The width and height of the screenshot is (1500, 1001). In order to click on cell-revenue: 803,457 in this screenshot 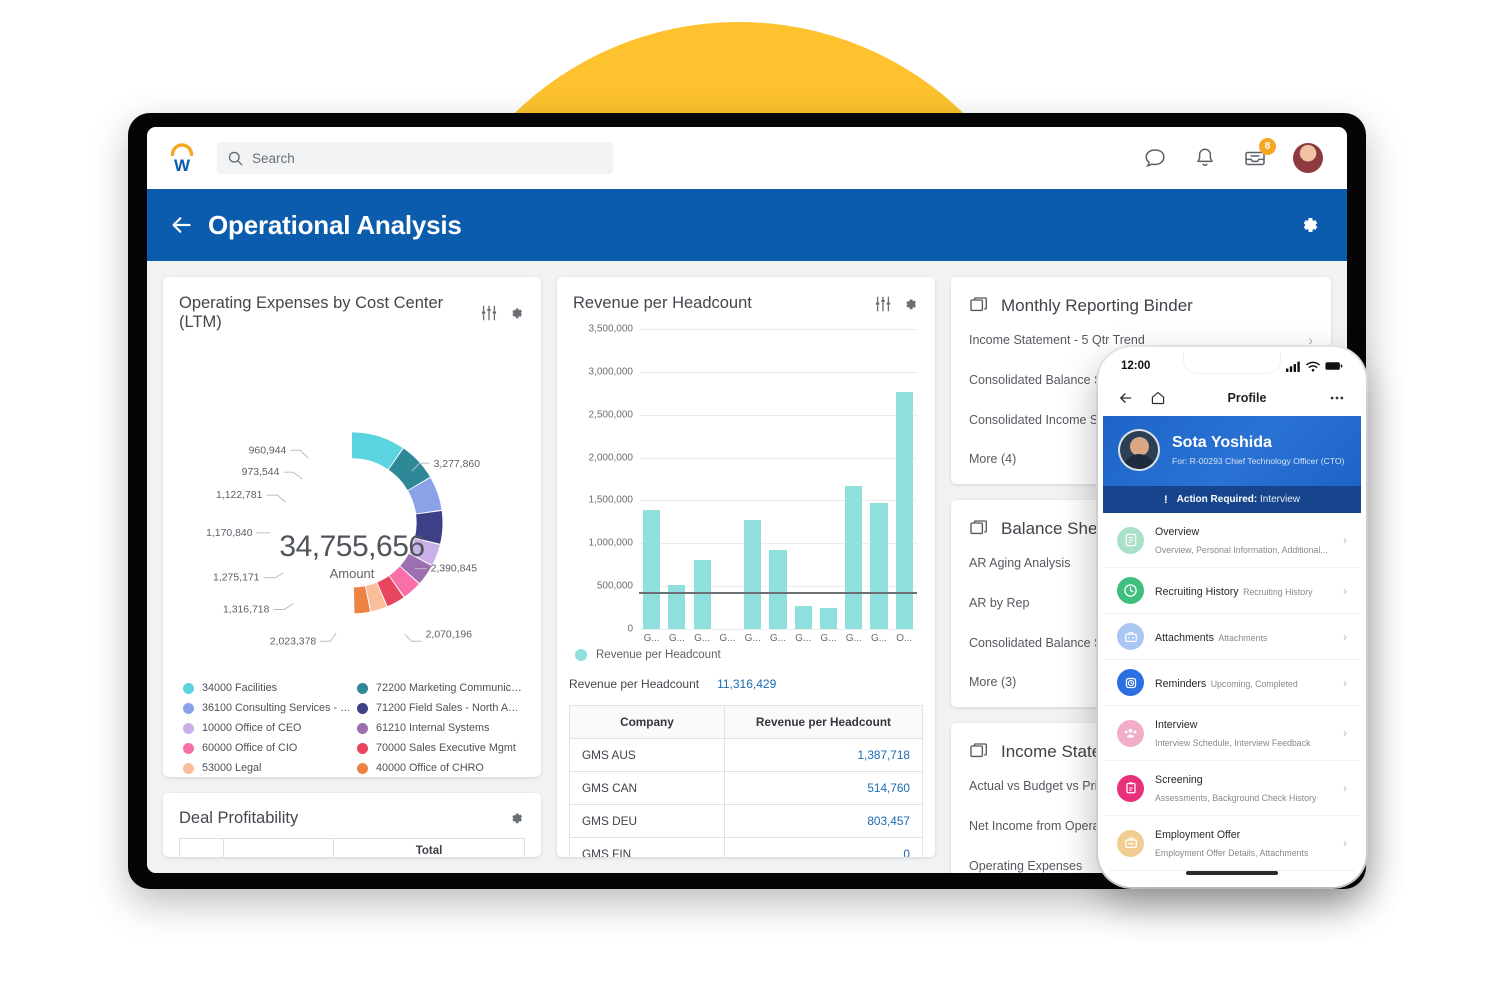, I will do `click(823, 821)`.